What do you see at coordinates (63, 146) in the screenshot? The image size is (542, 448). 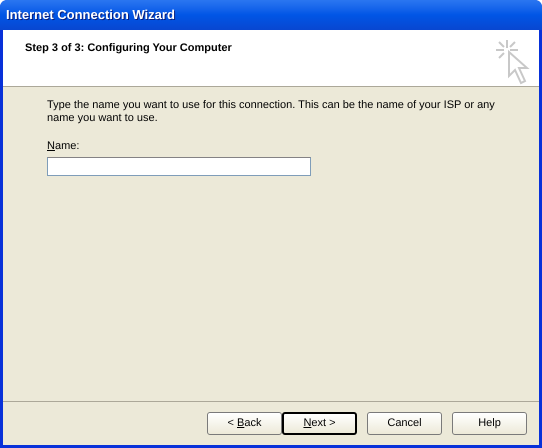 I see `name-label: Name:` at bounding box center [63, 146].